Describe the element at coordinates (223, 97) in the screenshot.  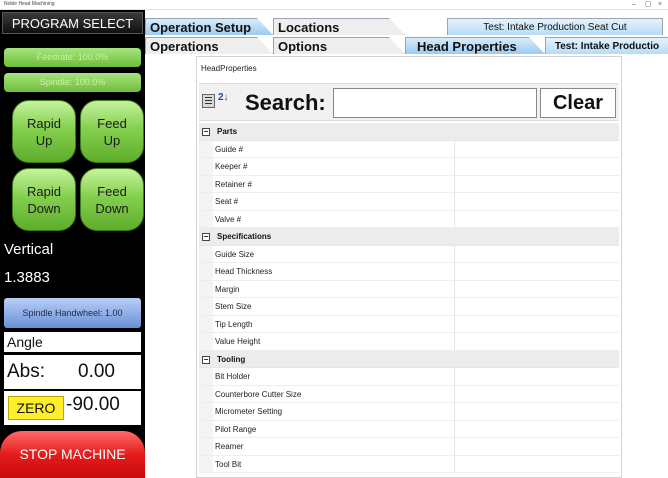
I see `alphabetical-sort-icon: 2↓` at that location.